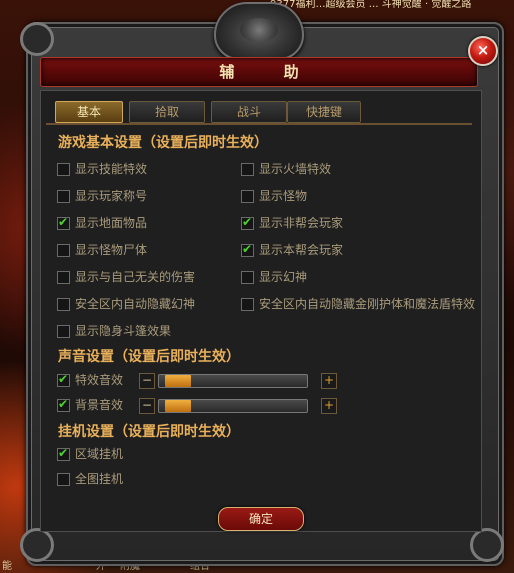  What do you see at coordinates (324, 112) in the screenshot?
I see `tab-hotkeys: 快捷键` at bounding box center [324, 112].